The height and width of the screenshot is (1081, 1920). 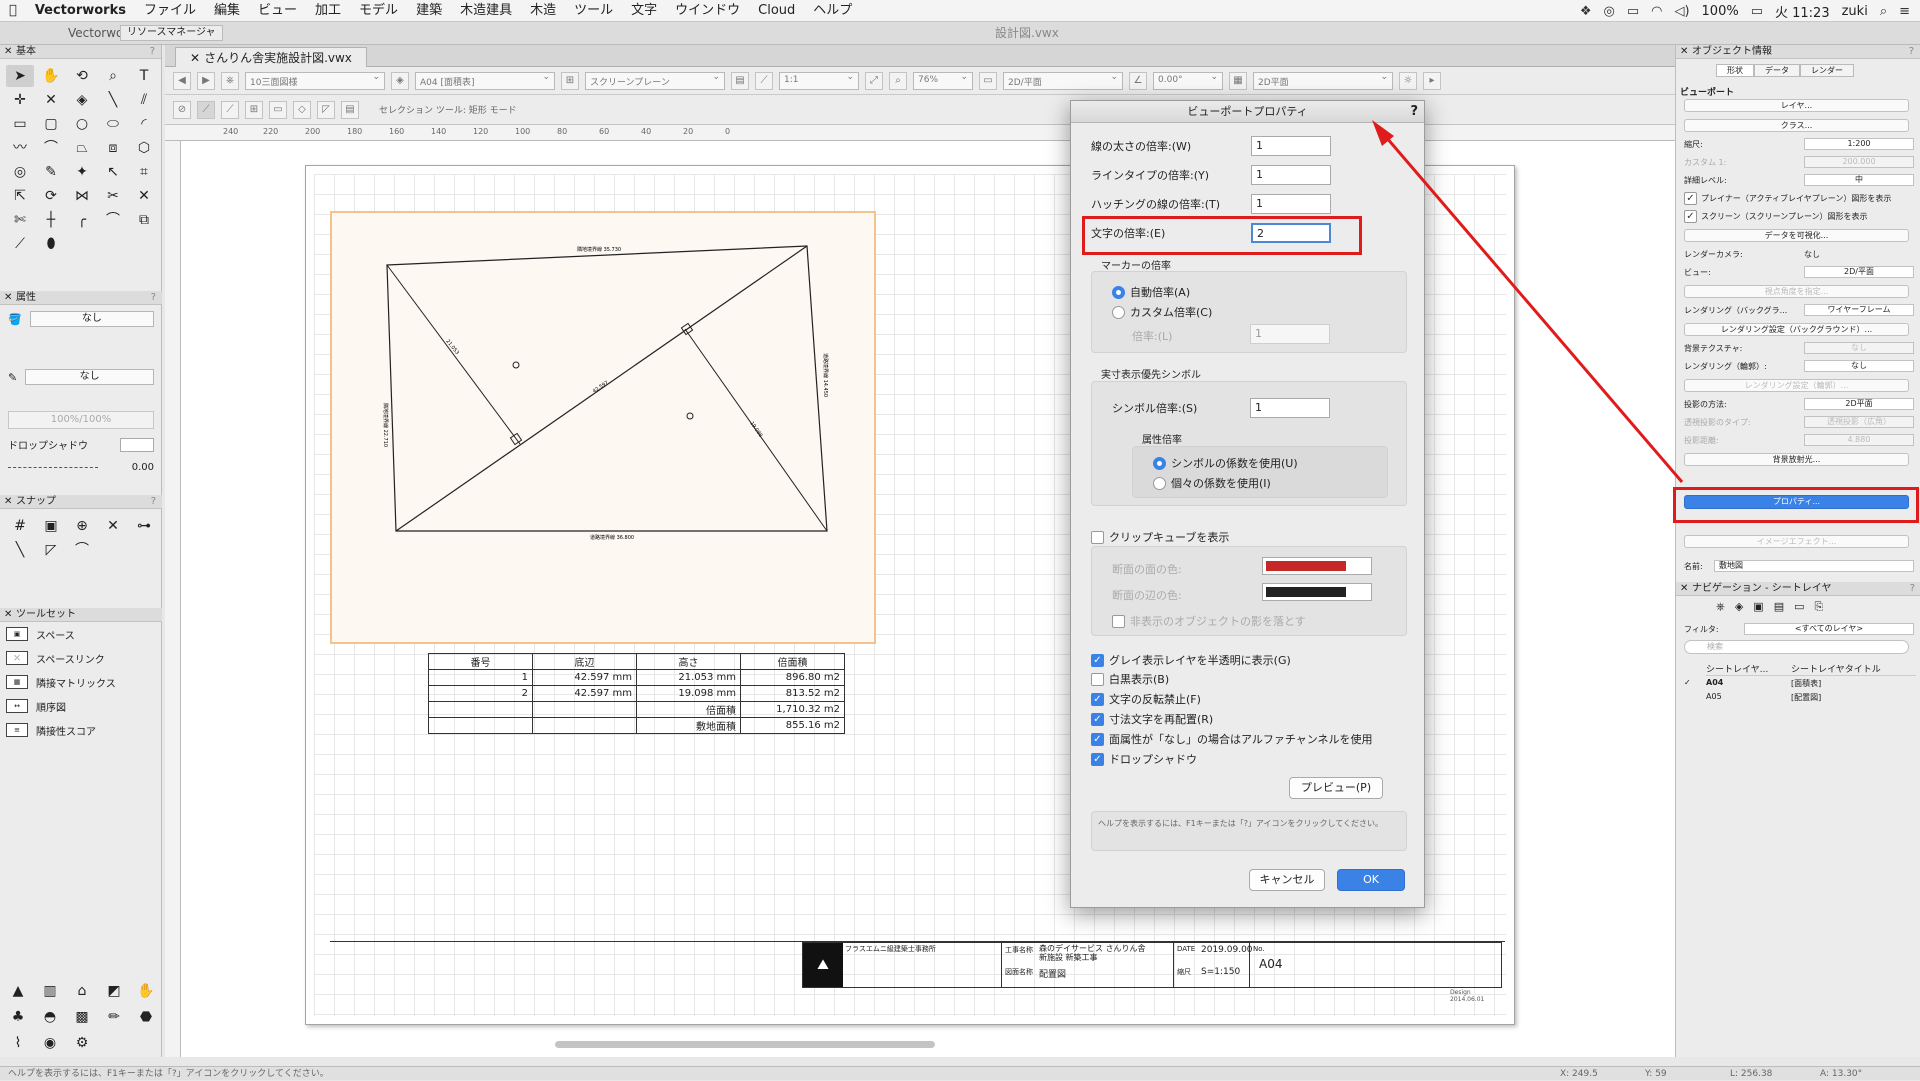 What do you see at coordinates (82, 1043) in the screenshot?
I see `toolset-gear-icon: ⚙` at bounding box center [82, 1043].